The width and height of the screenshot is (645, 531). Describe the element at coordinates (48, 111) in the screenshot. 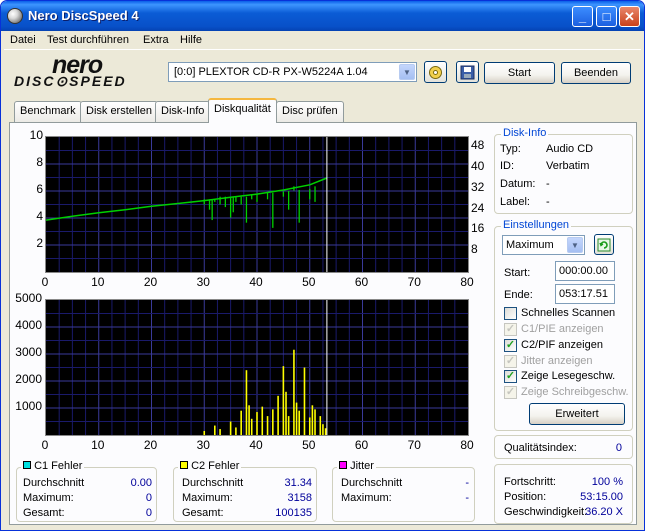

I see `tab-benchmark: Benchmark` at that location.